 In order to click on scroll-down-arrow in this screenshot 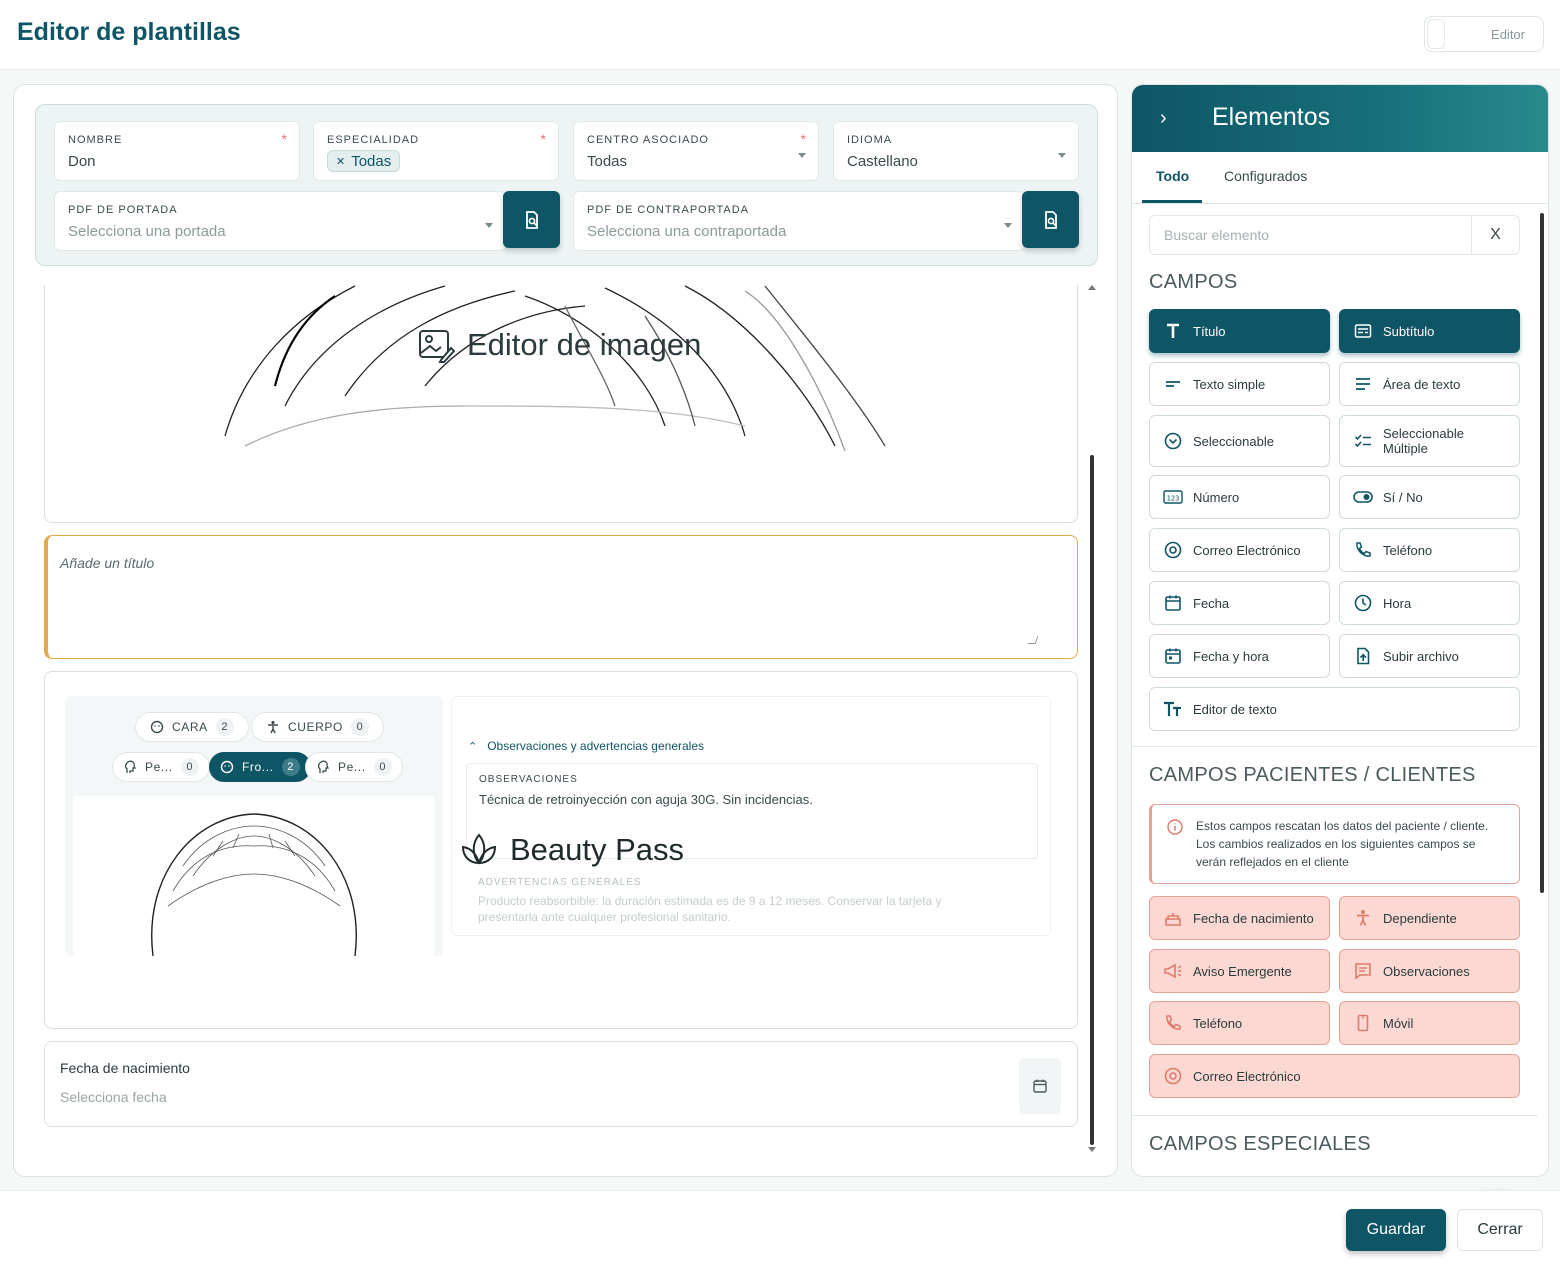, I will do `click(1092, 1149)`.